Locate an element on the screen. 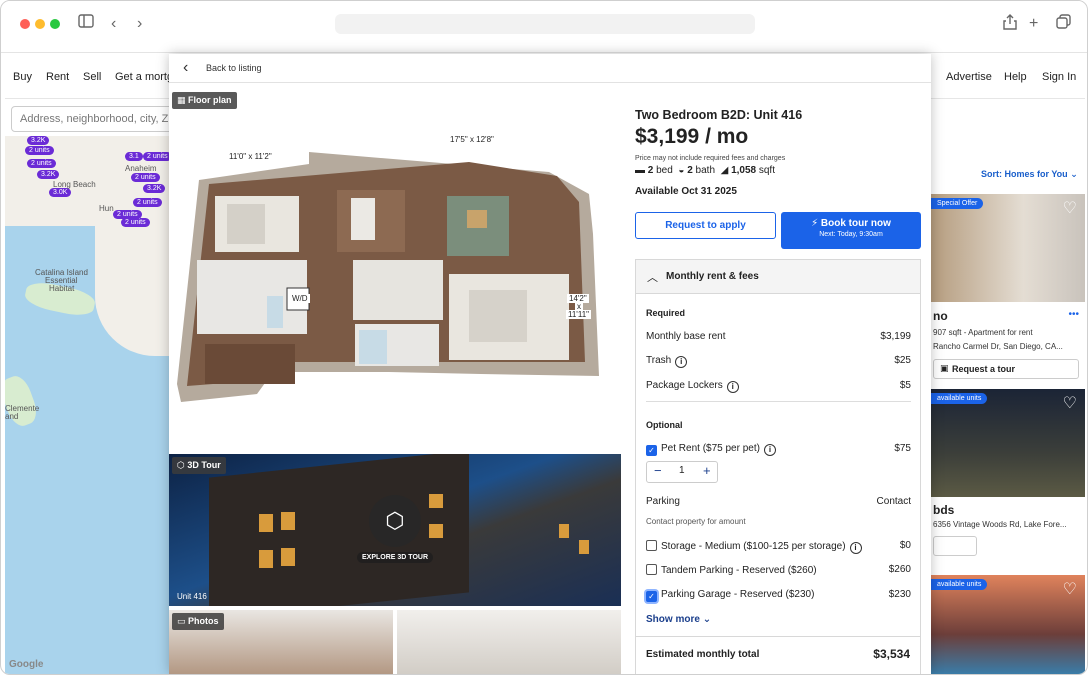 This screenshot has height=675, width=1088. address-bar is located at coordinates (545, 24).